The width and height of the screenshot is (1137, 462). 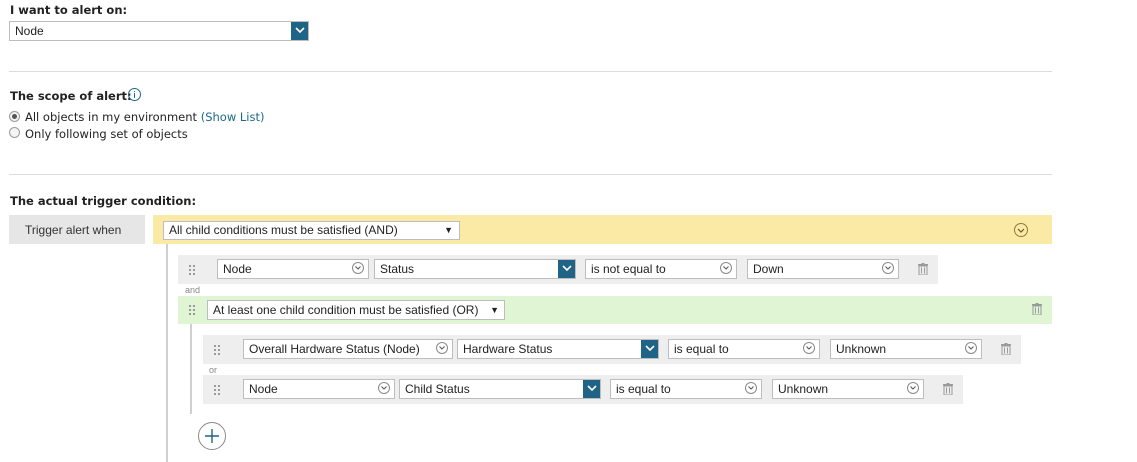 I want to click on or-row1-value-value: Unknown, so click(x=861, y=349).